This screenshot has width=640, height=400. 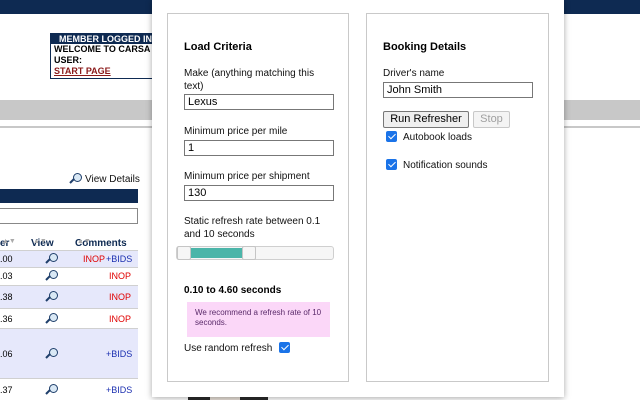 What do you see at coordinates (216, 253) in the screenshot?
I see `slider-selected-range` at bounding box center [216, 253].